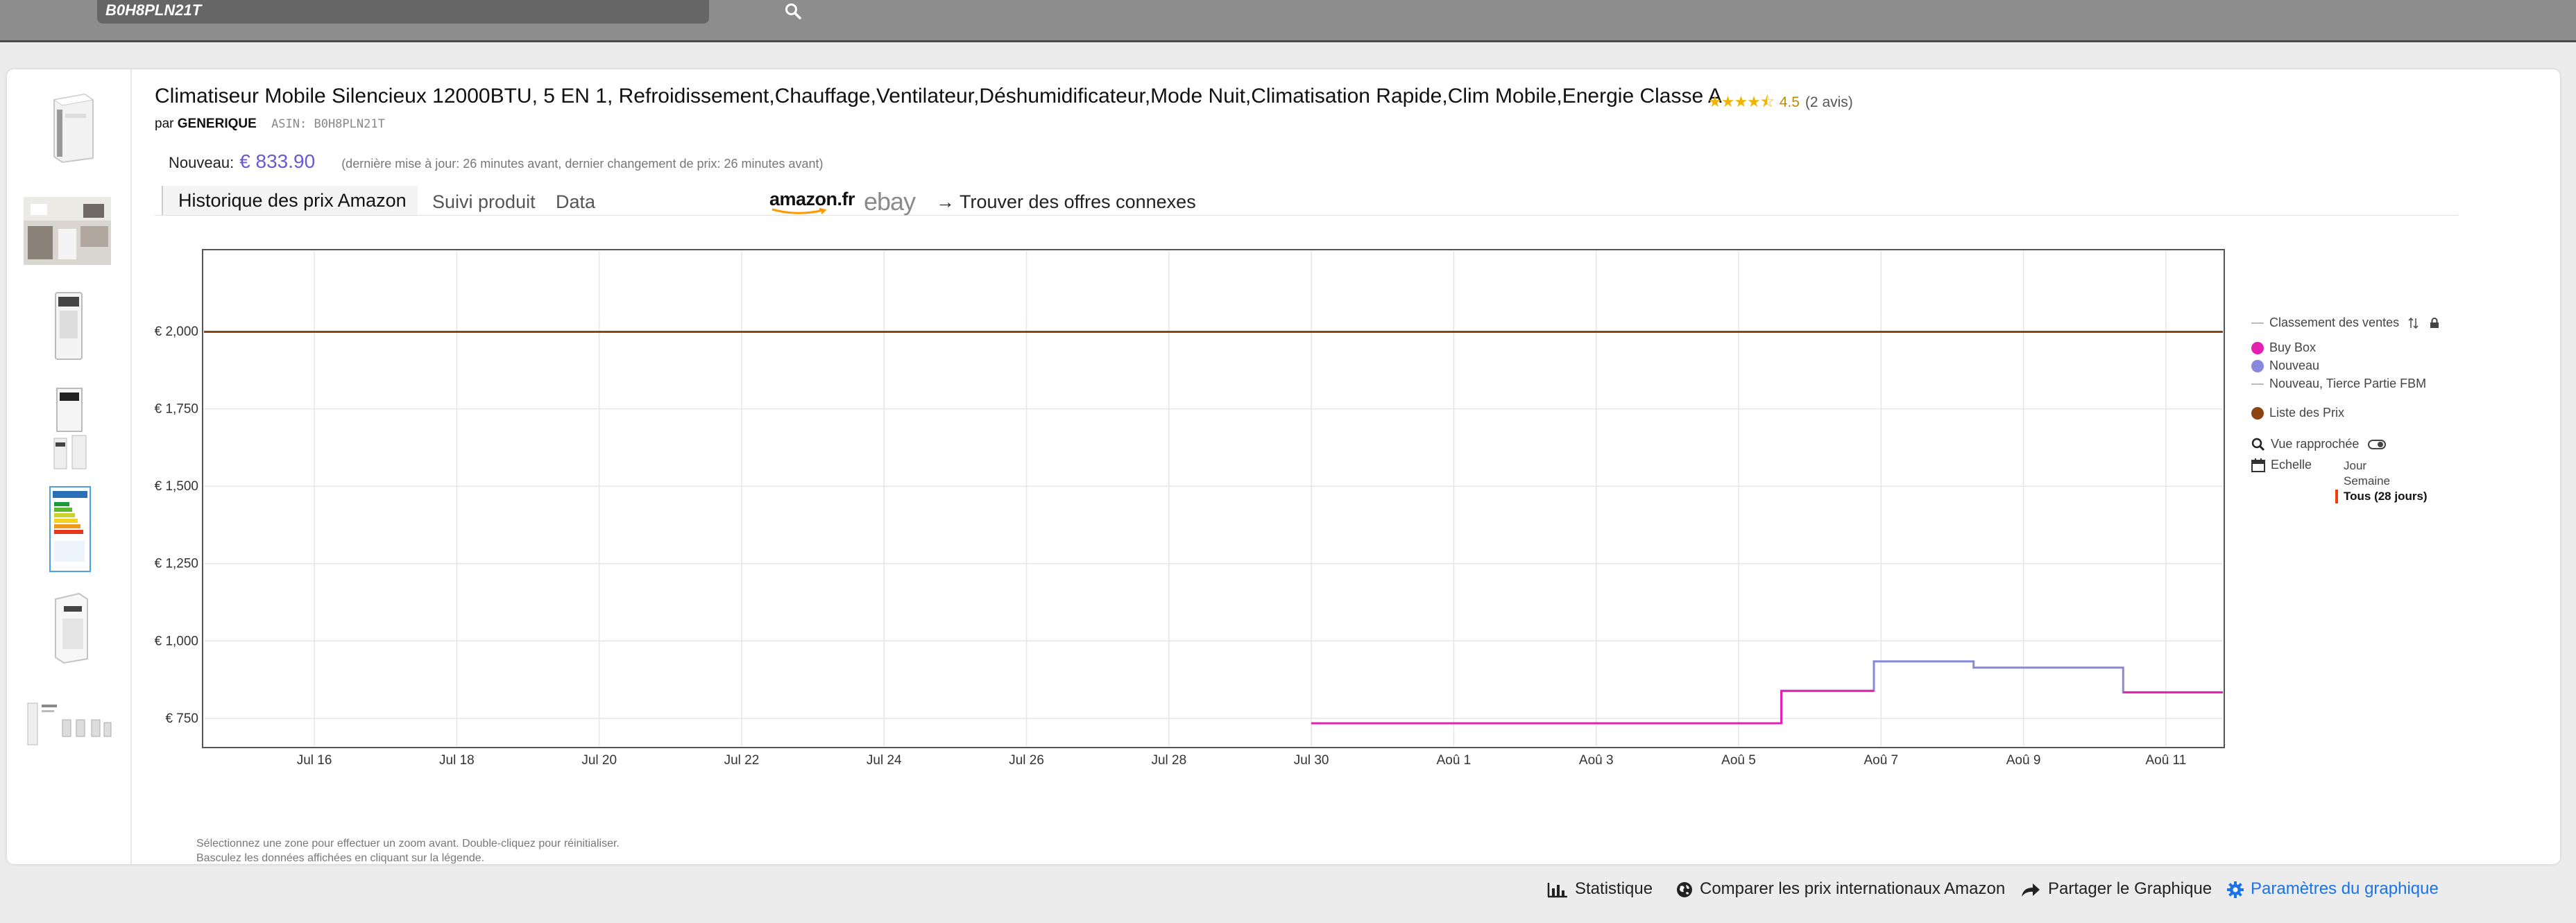 The height and width of the screenshot is (923, 2576). Describe the element at coordinates (2377, 444) in the screenshot. I see `toggle-icon` at that location.